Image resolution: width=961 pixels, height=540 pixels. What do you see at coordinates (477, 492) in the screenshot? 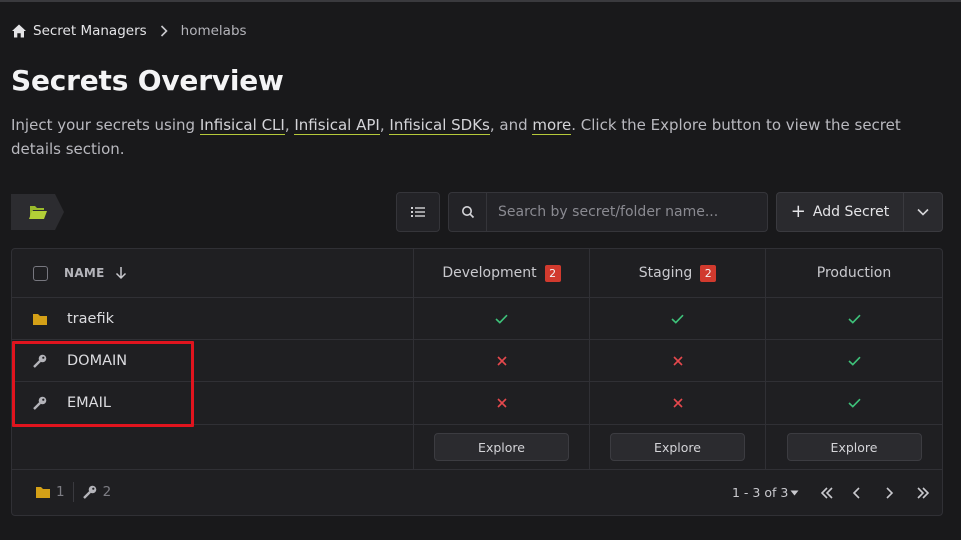
I see `table-footer: 1 2 1 - 3 of 3` at bounding box center [477, 492].